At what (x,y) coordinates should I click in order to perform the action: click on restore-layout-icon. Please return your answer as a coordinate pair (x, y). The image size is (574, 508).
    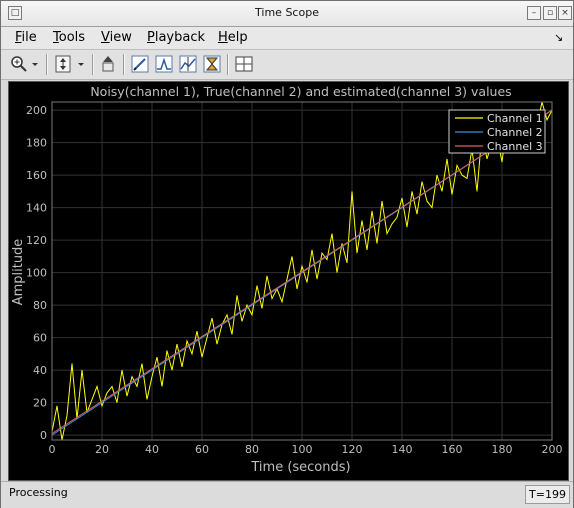
    Looking at the image, I should click on (108, 64).